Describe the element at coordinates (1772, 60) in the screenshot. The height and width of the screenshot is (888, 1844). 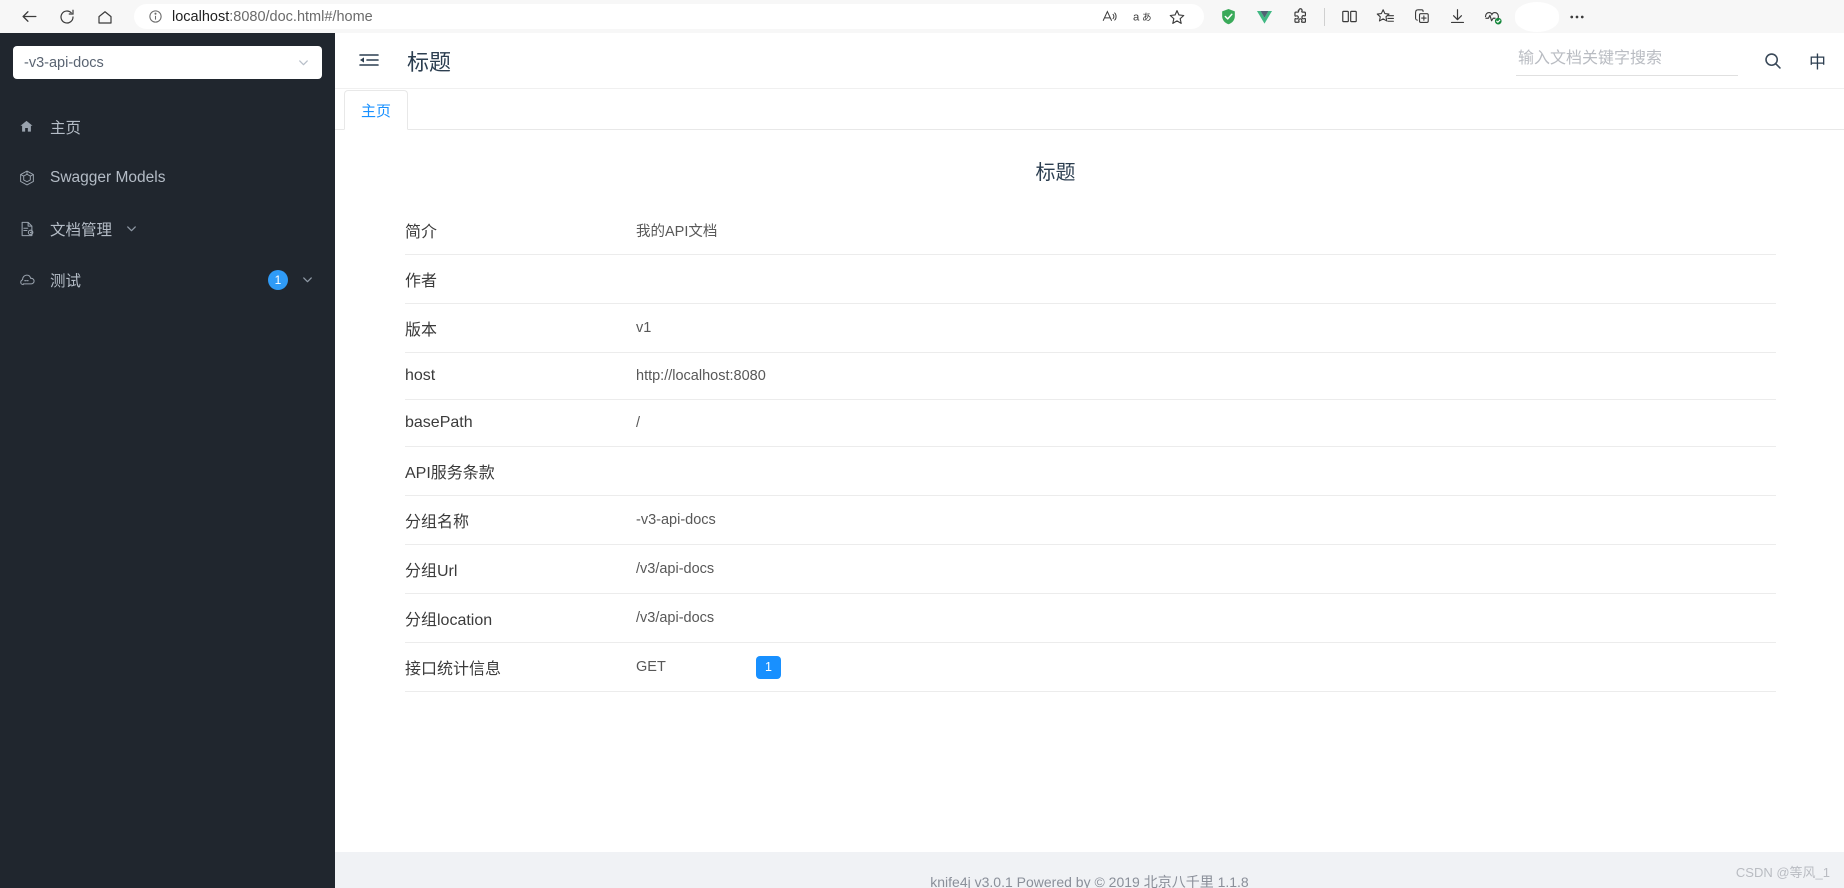
I see `search-icon` at that location.